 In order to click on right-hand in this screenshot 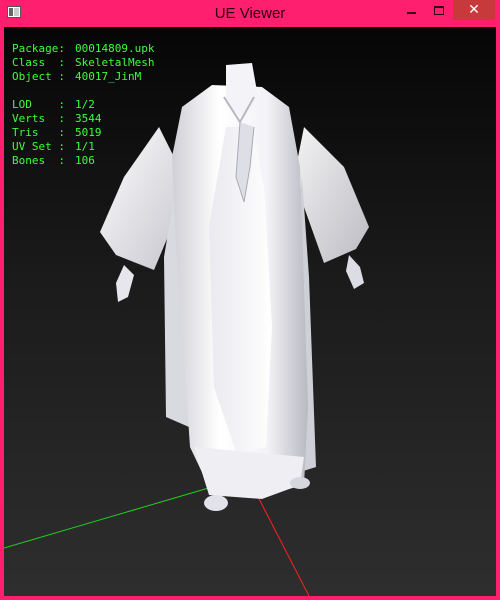, I will do `click(355, 272)`.